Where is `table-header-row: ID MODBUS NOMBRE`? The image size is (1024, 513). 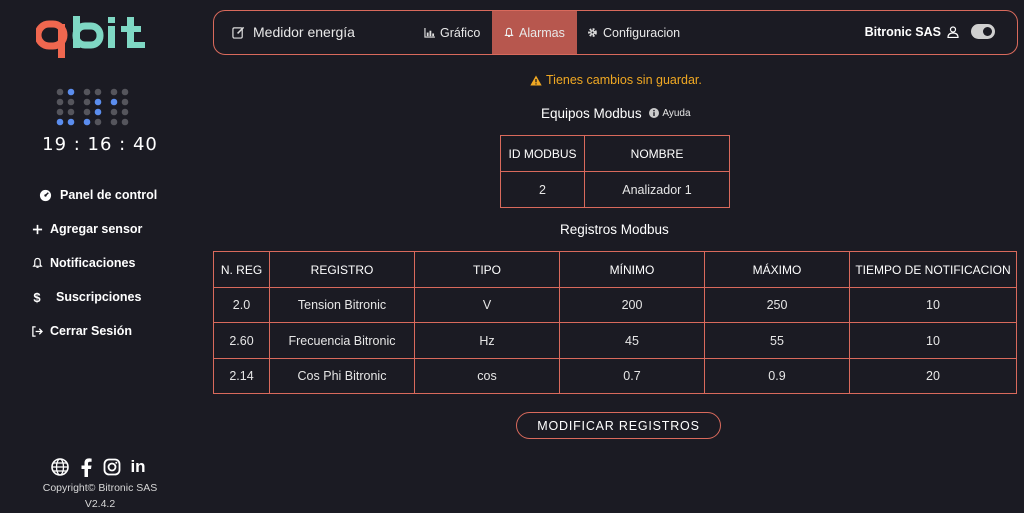 table-header-row: ID MODBUS NOMBRE is located at coordinates (615, 153).